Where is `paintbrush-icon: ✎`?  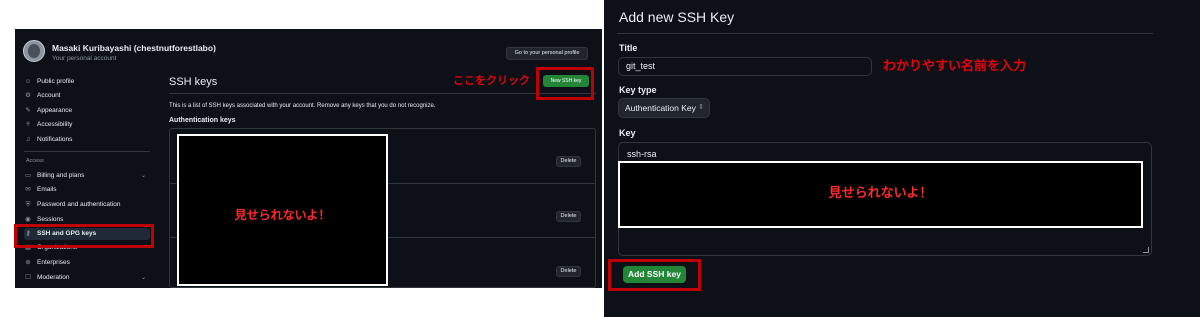 paintbrush-icon: ✎ is located at coordinates (28, 110).